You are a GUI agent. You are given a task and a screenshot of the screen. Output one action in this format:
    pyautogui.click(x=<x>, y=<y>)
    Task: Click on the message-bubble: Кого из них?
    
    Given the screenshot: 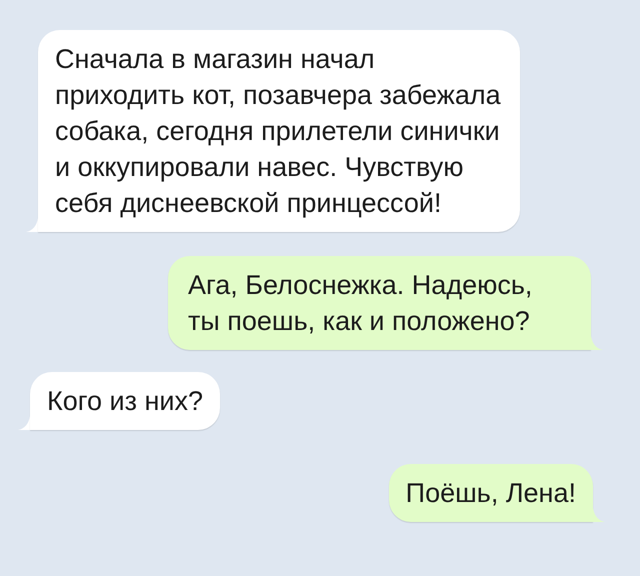 What is the action you would take?
    pyautogui.click(x=125, y=401)
    